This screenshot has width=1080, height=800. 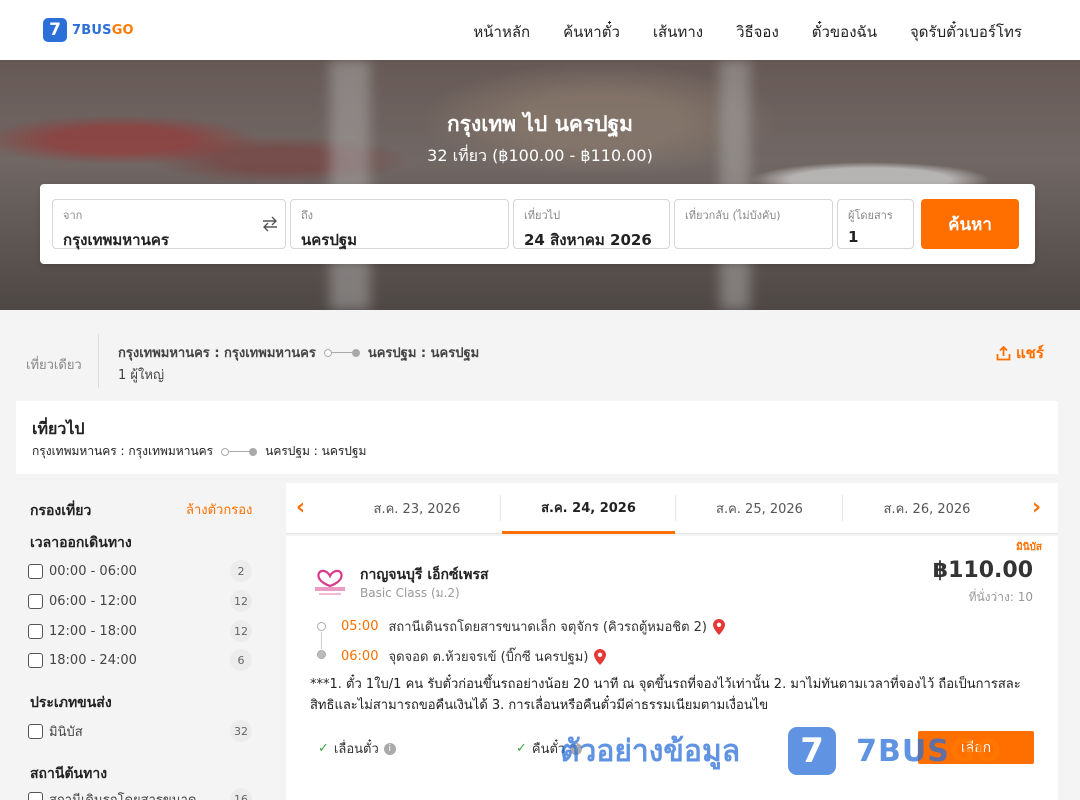 I want to click on date-tab-active: ส.ค. 24, 2026, so click(x=588, y=508).